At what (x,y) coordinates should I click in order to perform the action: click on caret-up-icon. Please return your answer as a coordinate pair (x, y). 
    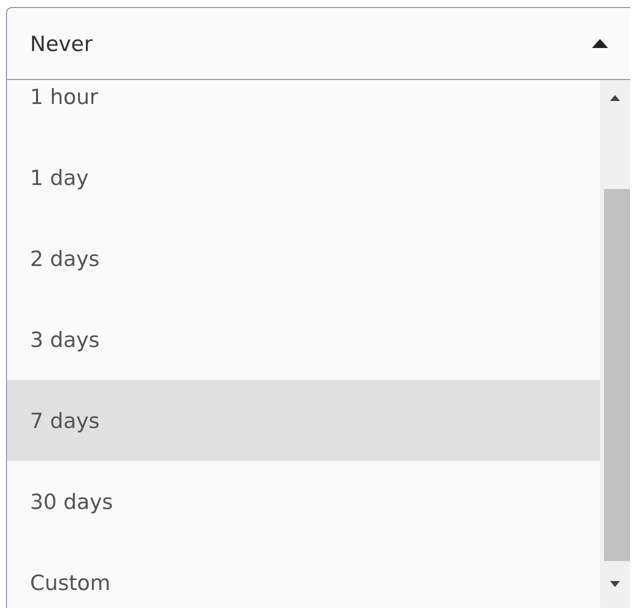
    Looking at the image, I should click on (600, 43).